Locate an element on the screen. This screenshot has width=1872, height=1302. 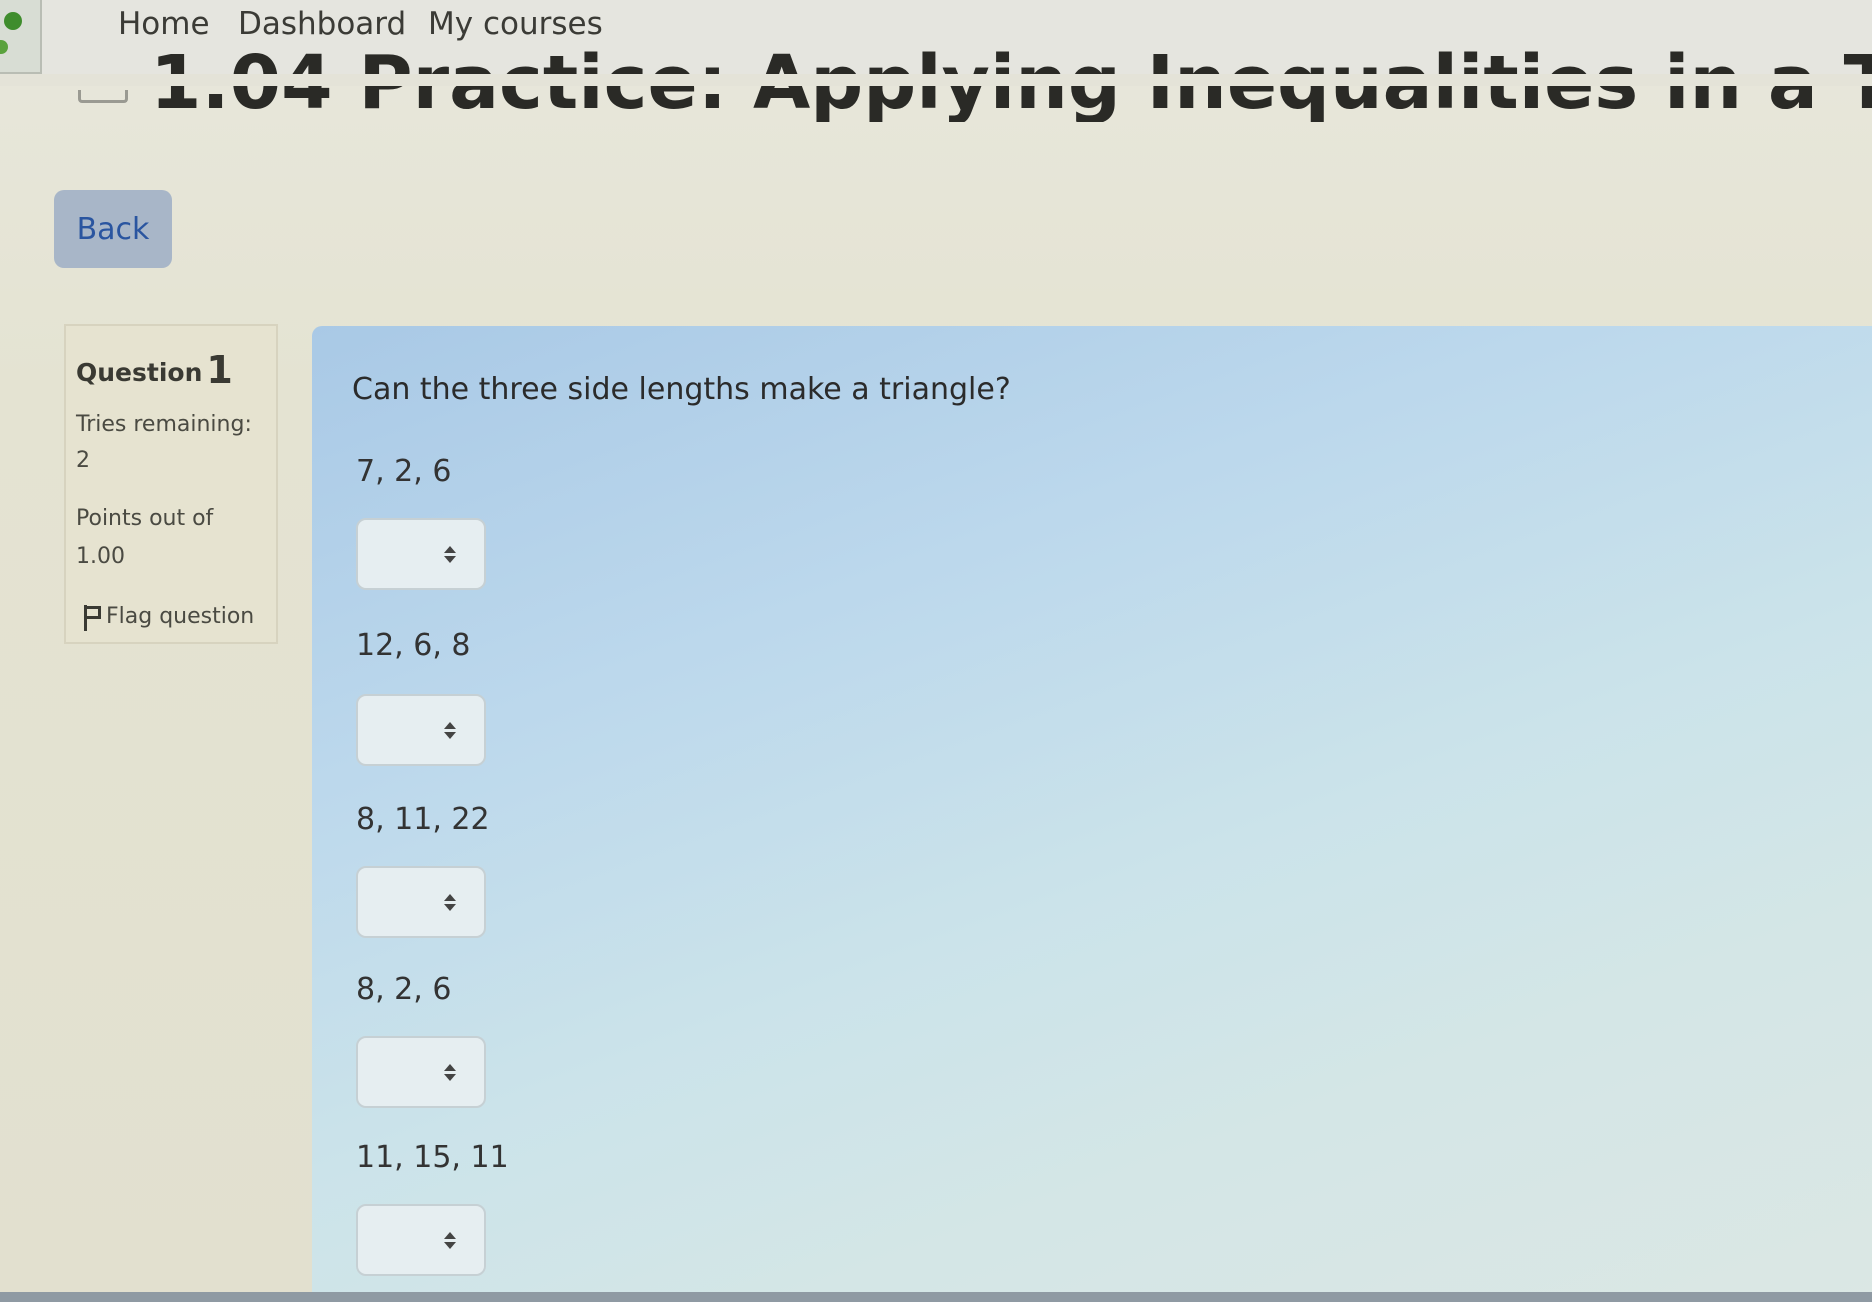
question-number-heading: Question 1 is located at coordinates (154, 370).